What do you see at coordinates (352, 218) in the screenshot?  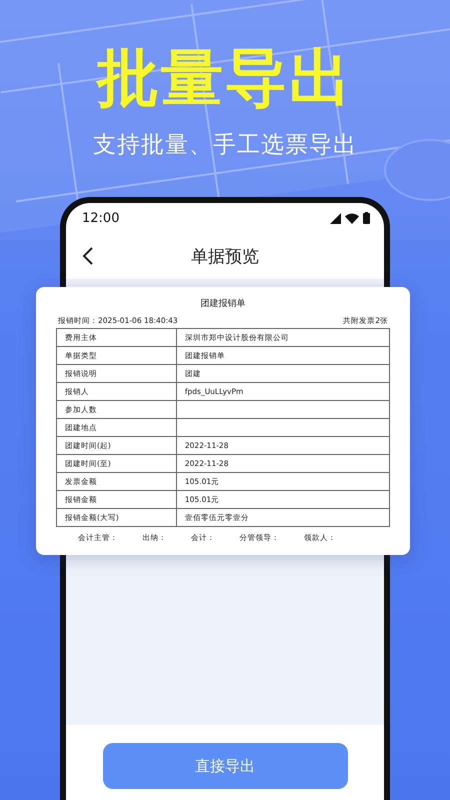 I see `wifi-icon` at bounding box center [352, 218].